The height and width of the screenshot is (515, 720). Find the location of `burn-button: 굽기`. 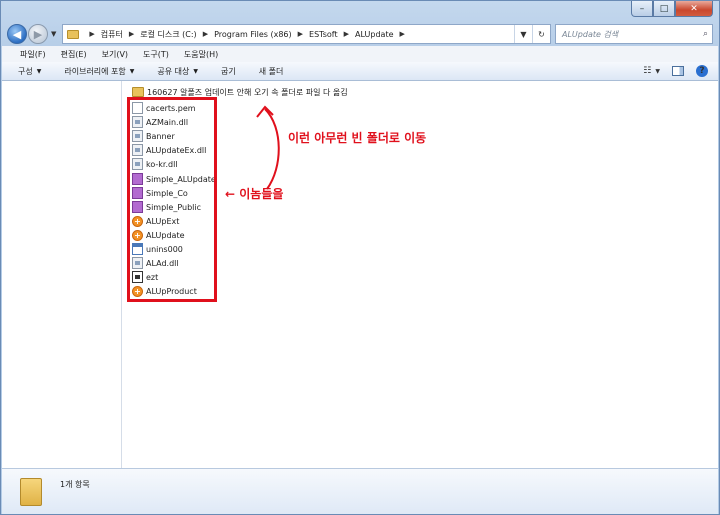

burn-button: 굽기 is located at coordinates (228, 71).